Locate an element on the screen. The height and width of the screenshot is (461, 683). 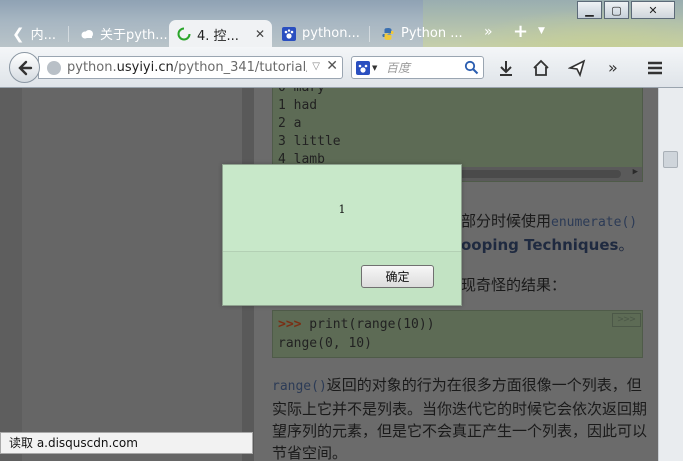
search-engine-selector: ▼ is located at coordinates (367, 68).